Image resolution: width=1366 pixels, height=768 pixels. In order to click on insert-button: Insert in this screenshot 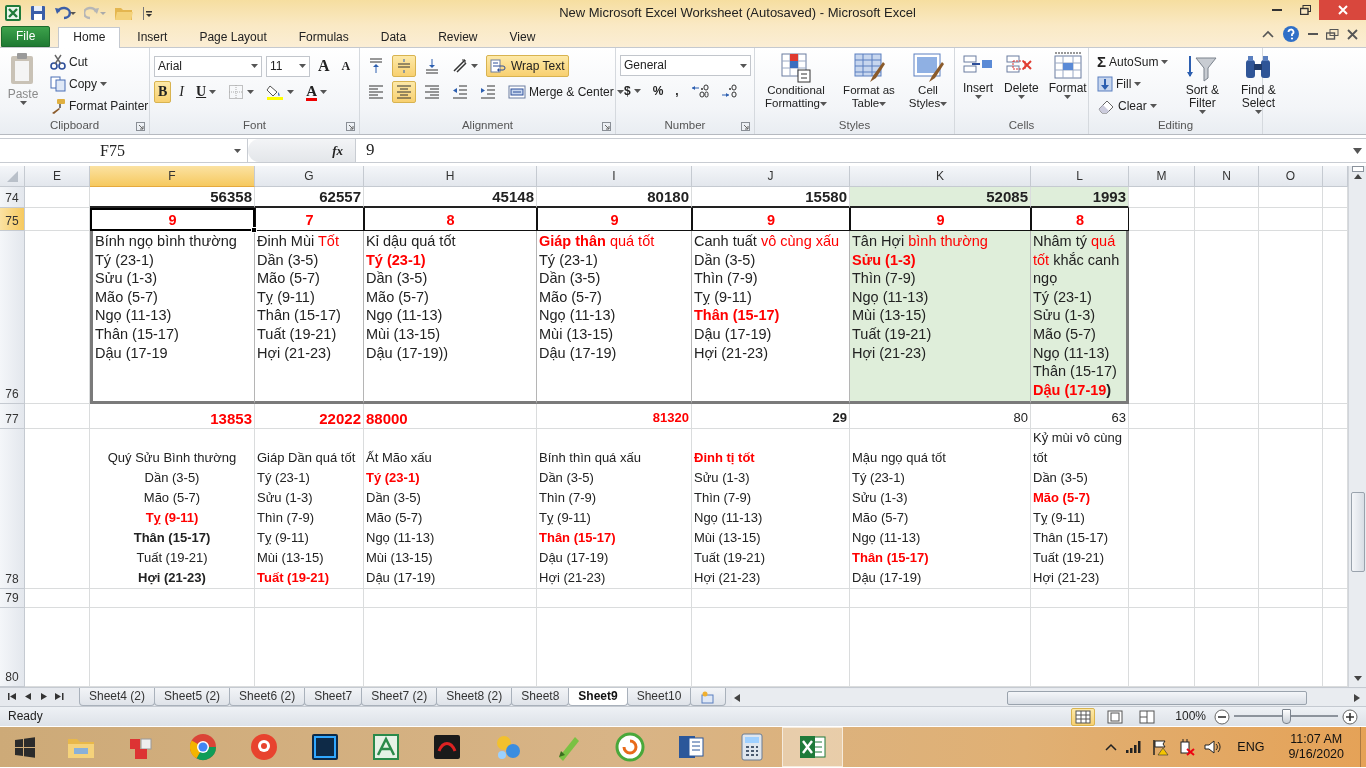, I will do `click(978, 84)`.